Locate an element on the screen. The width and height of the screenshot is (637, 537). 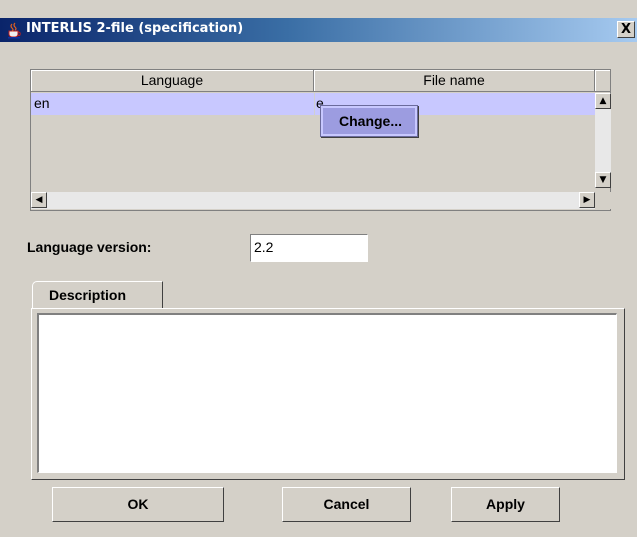
scroll-down-icon: ▼ is located at coordinates (603, 180).